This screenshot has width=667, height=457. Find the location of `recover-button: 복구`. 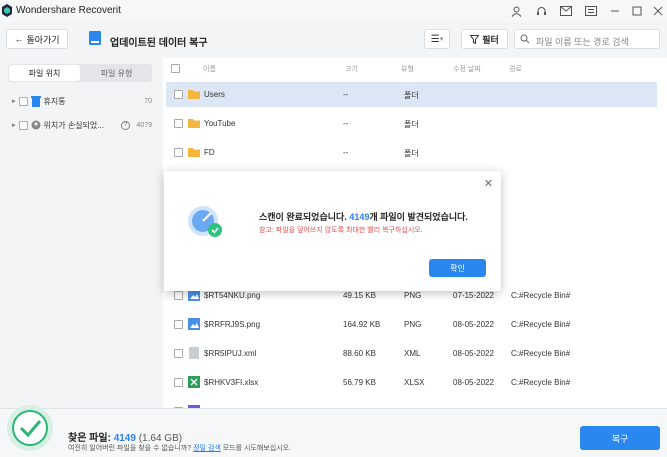

recover-button: 복구 is located at coordinates (620, 438).